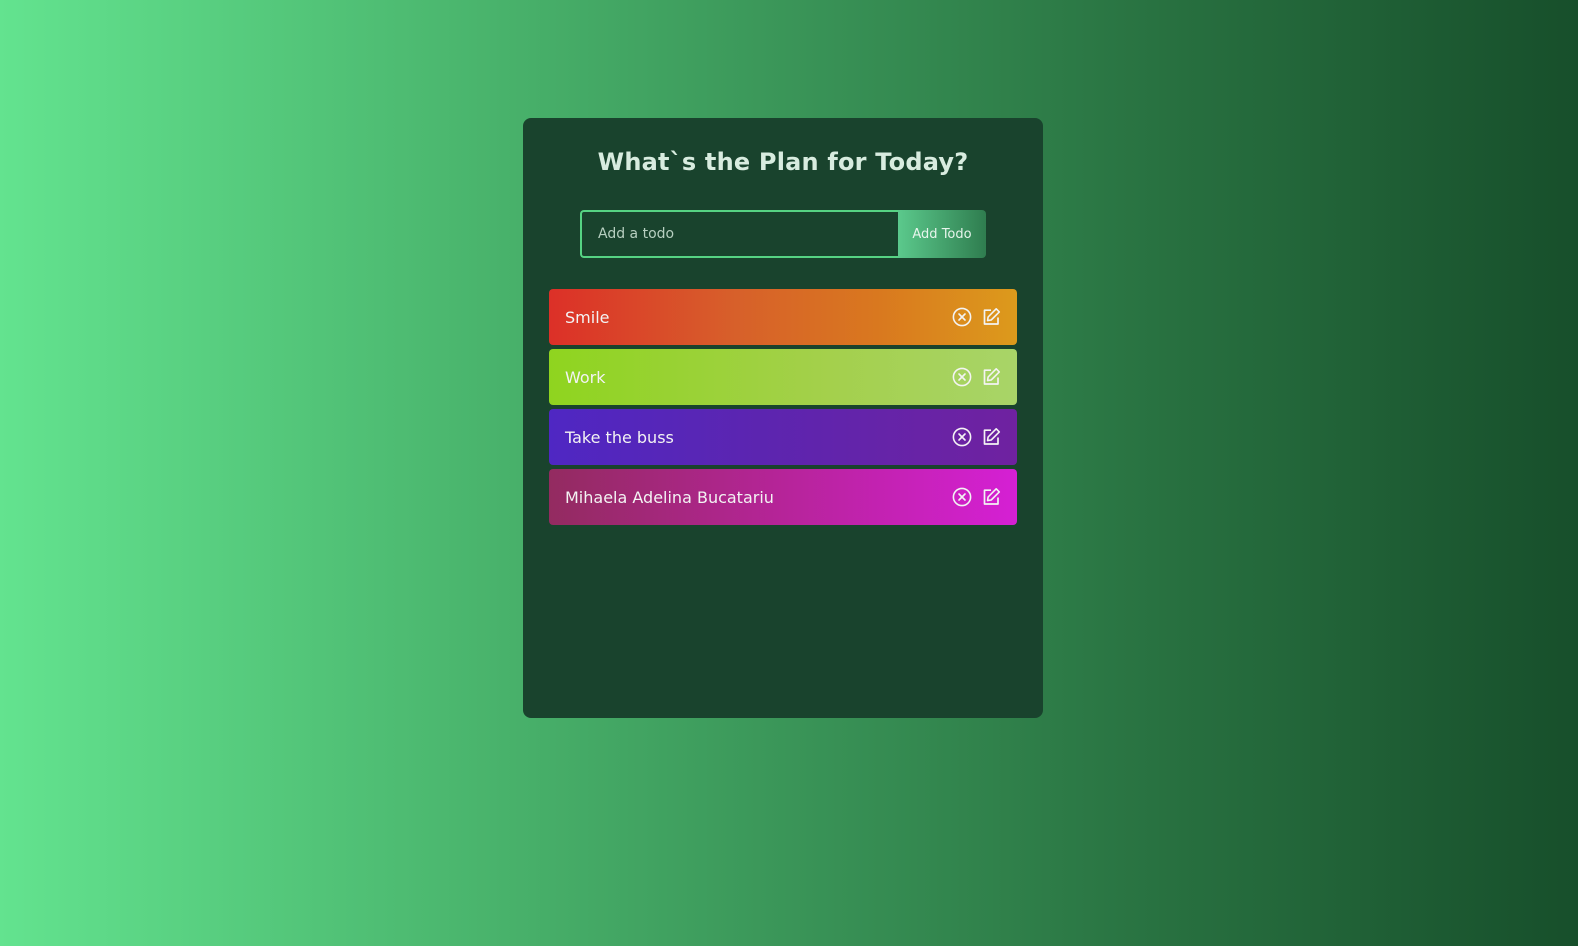 The image size is (1578, 946). Describe the element at coordinates (783, 437) in the screenshot. I see `todo-item: Take the buss` at that location.